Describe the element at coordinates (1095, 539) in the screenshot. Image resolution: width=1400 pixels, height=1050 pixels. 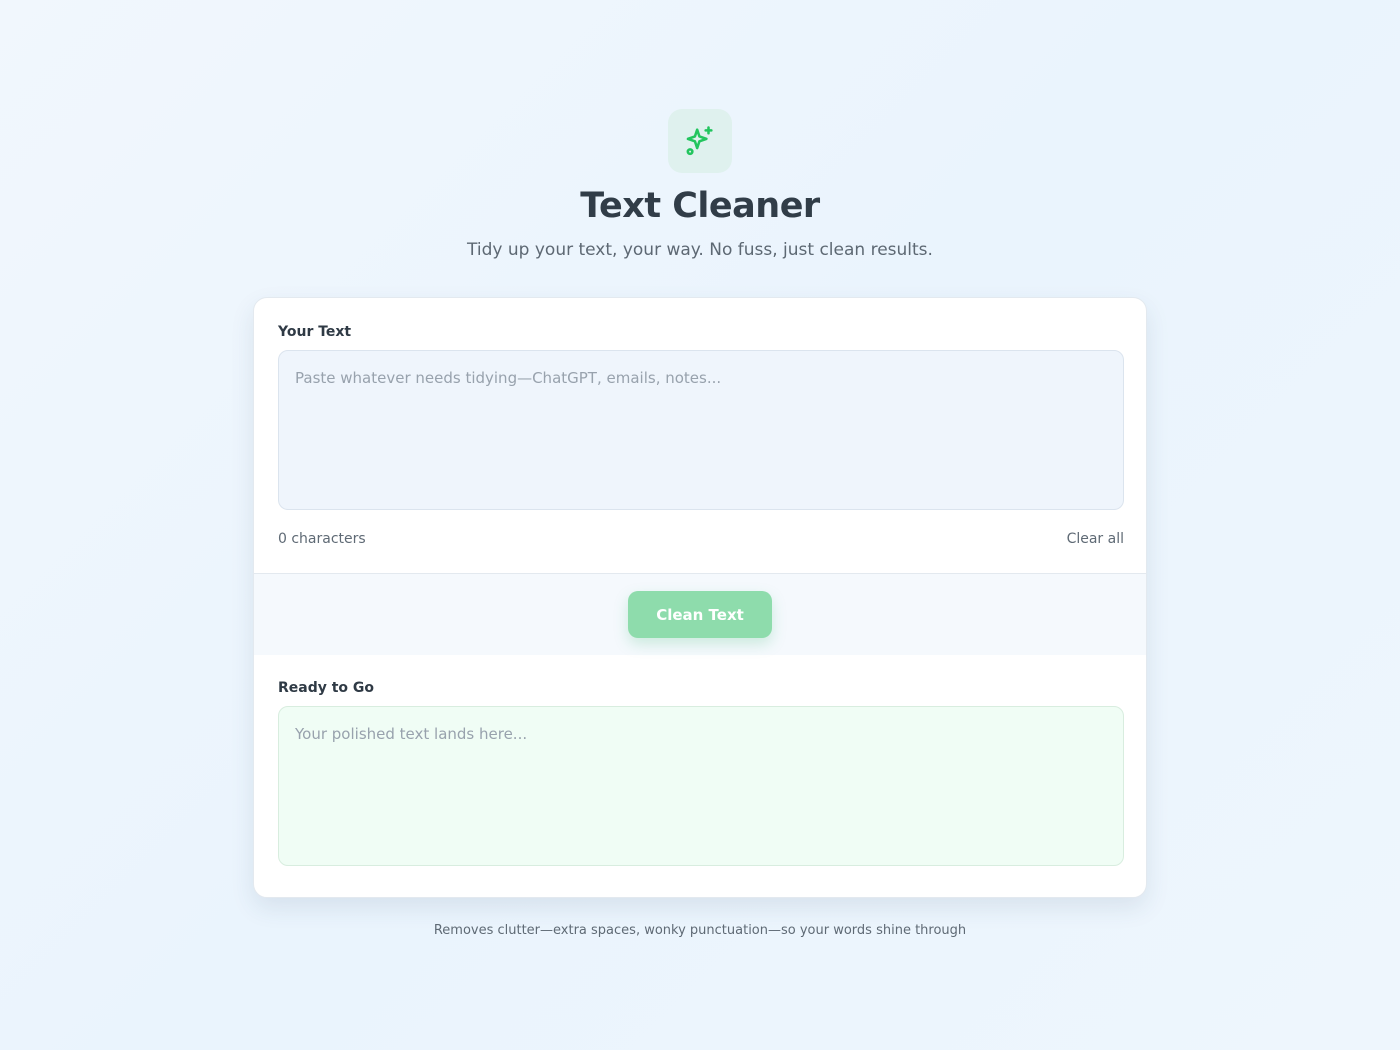
I see `clear-all-button: Clear all` at that location.